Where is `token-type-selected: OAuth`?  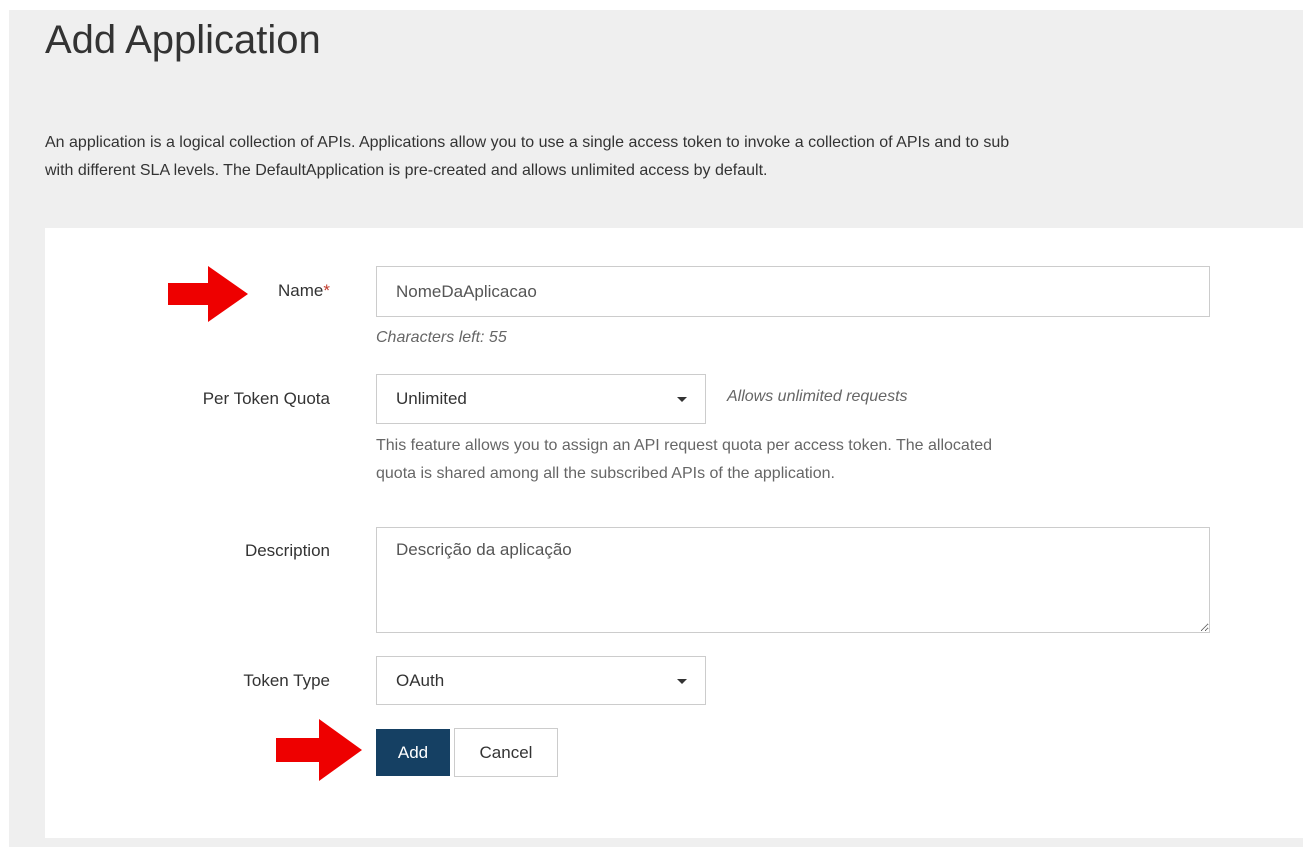
token-type-selected: OAuth is located at coordinates (420, 680).